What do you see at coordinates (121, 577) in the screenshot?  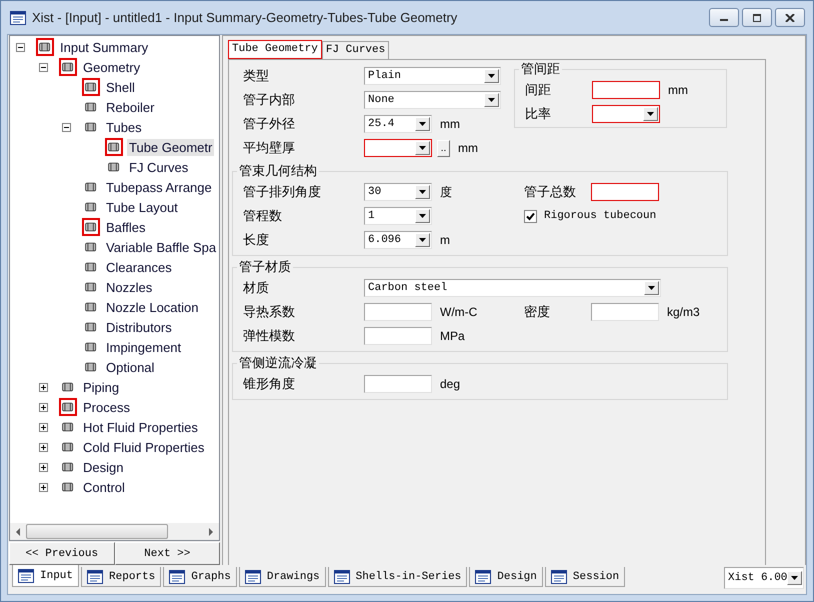 I see `tab: Reports` at bounding box center [121, 577].